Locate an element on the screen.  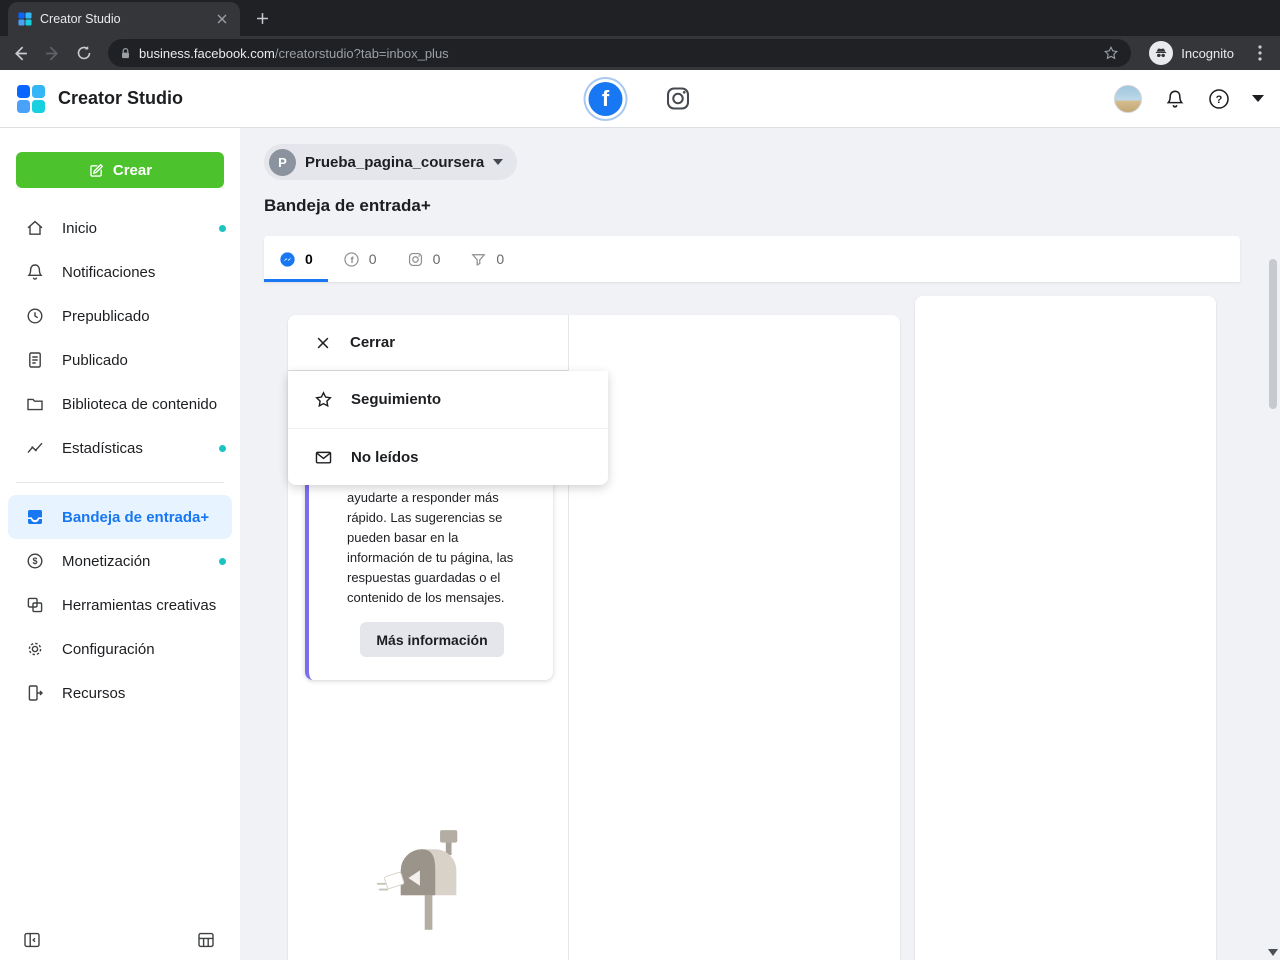
folder-icon is located at coordinates (35, 404).